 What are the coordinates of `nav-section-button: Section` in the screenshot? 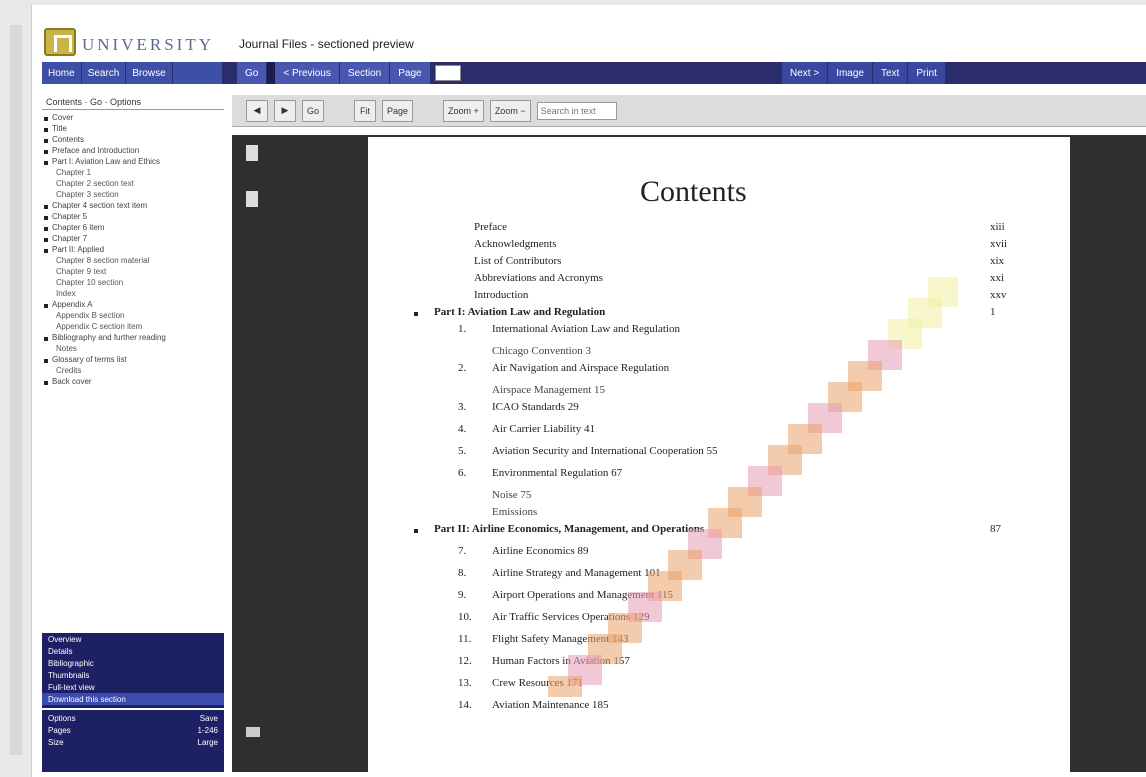 It's located at (365, 73).